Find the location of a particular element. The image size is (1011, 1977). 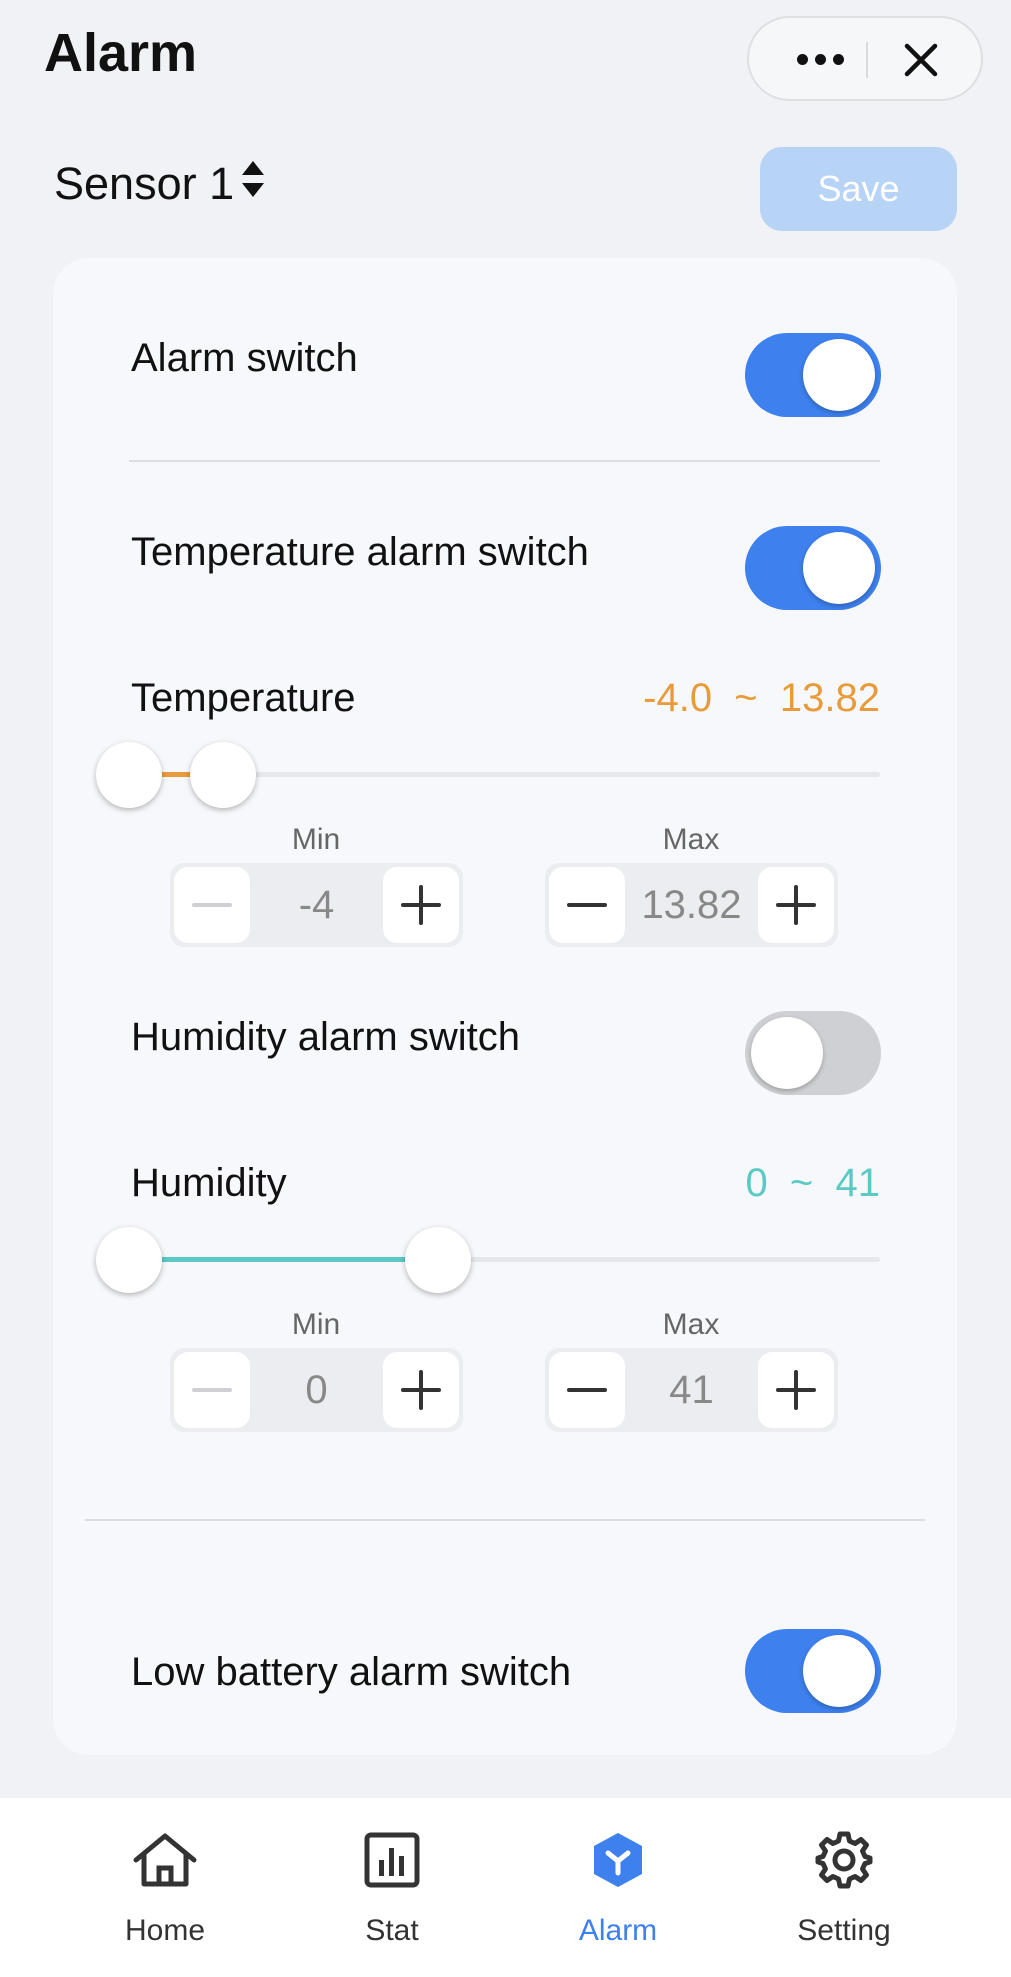

temperature-range-value: -4.0 ~ 13.82 is located at coordinates (761, 698).